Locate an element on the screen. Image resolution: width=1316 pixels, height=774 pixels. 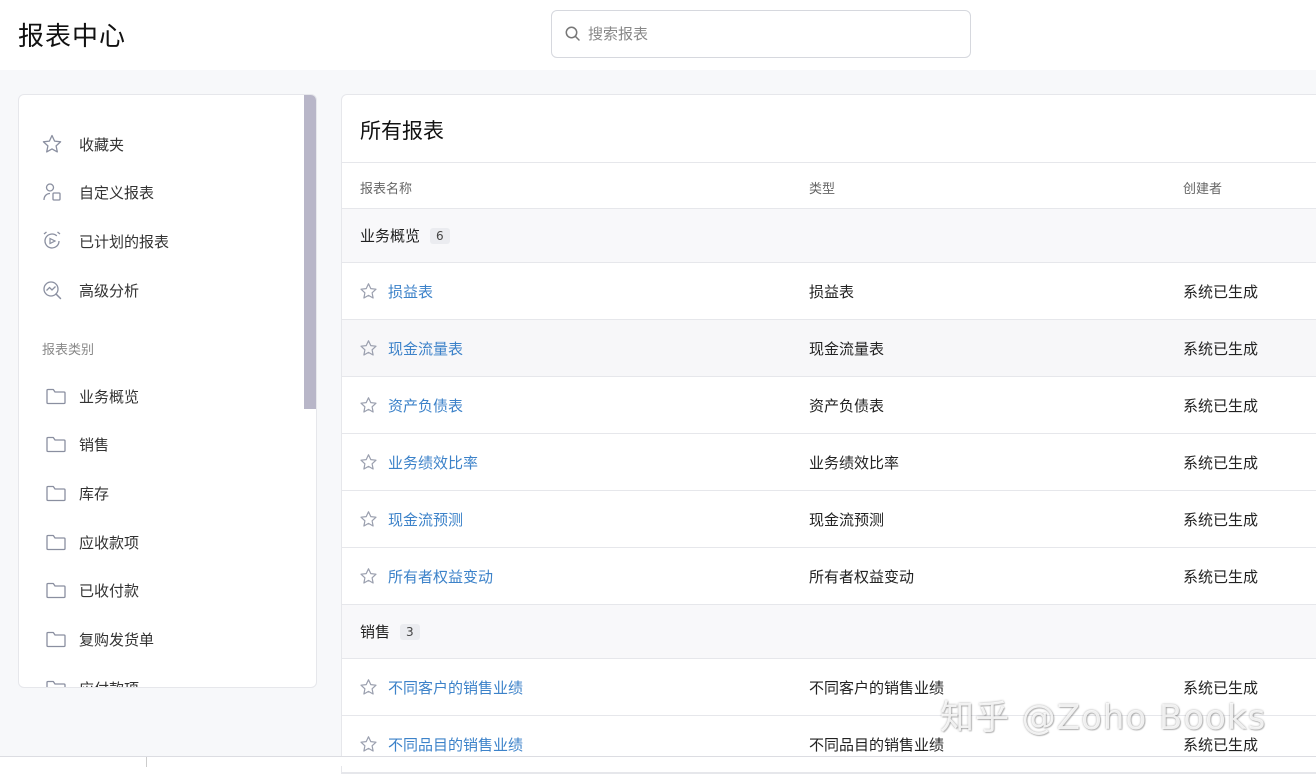
sidebar-item-scheduled: 已计划的报表 is located at coordinates (105, 241).